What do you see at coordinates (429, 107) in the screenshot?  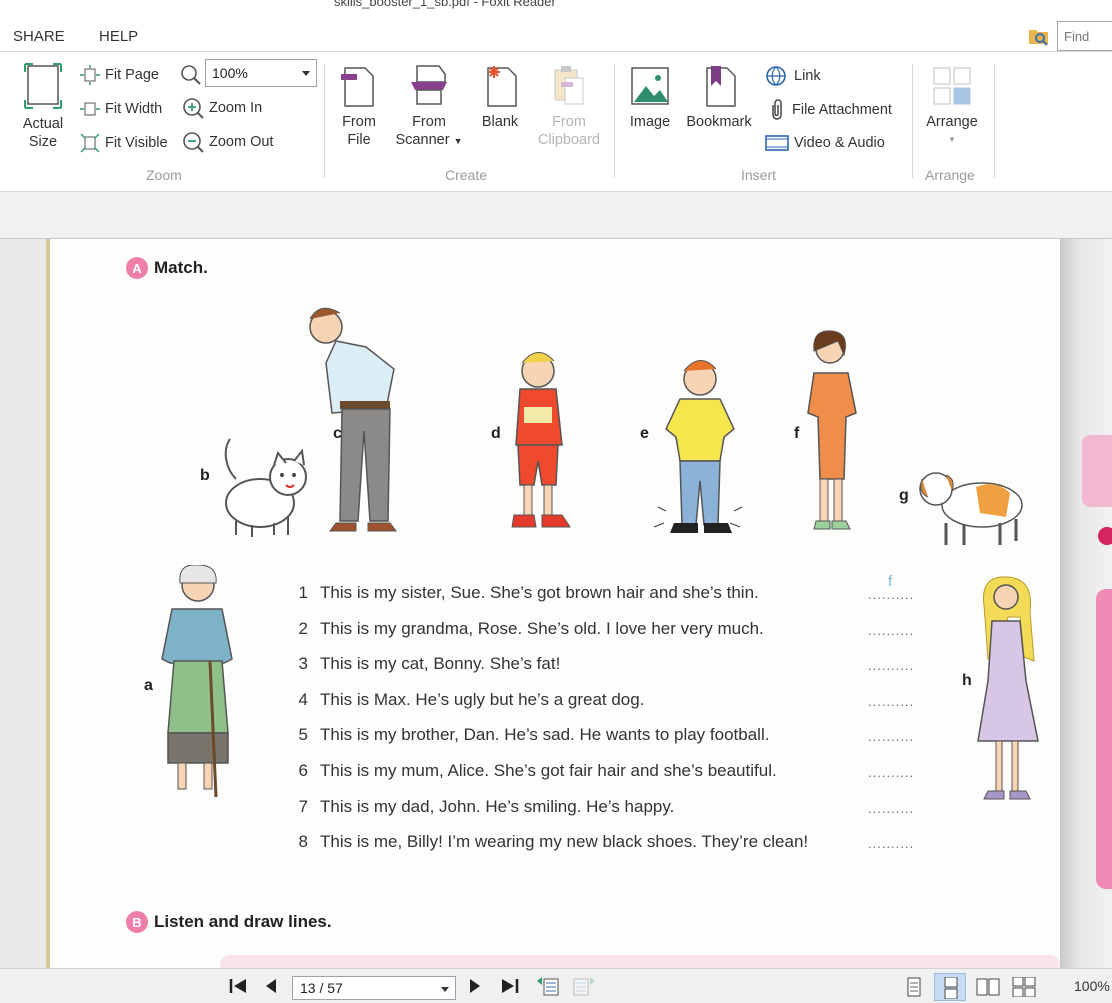 I see `from-scanner-button: From Scanner ▼` at bounding box center [429, 107].